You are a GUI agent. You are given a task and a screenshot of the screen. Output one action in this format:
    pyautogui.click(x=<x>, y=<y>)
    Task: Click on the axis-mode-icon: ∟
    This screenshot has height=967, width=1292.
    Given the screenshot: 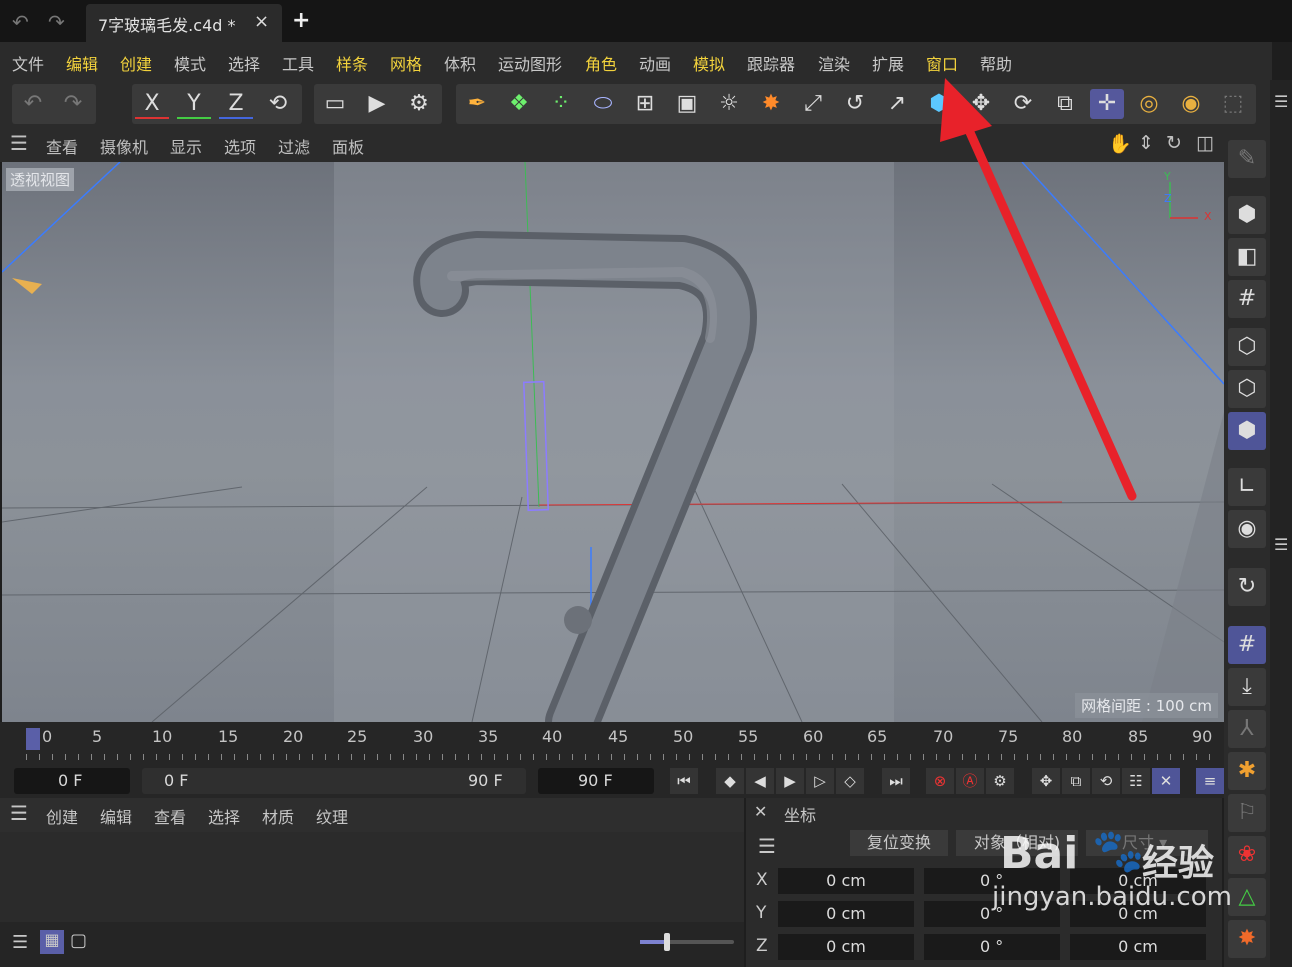 What is the action you would take?
    pyautogui.click(x=1247, y=487)
    